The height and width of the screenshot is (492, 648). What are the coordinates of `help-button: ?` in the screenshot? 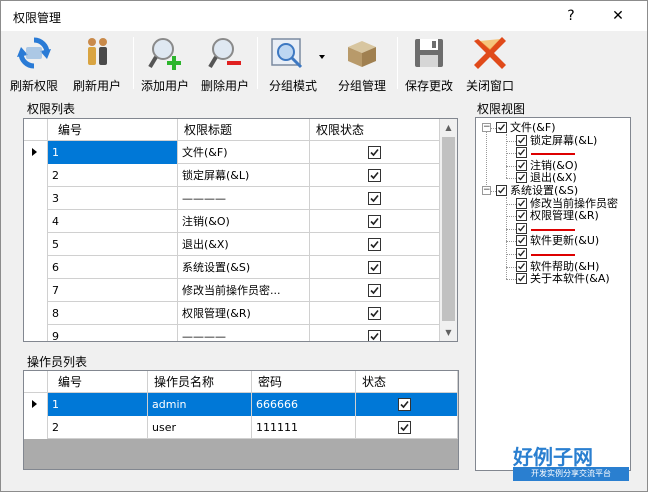 It's located at (571, 16).